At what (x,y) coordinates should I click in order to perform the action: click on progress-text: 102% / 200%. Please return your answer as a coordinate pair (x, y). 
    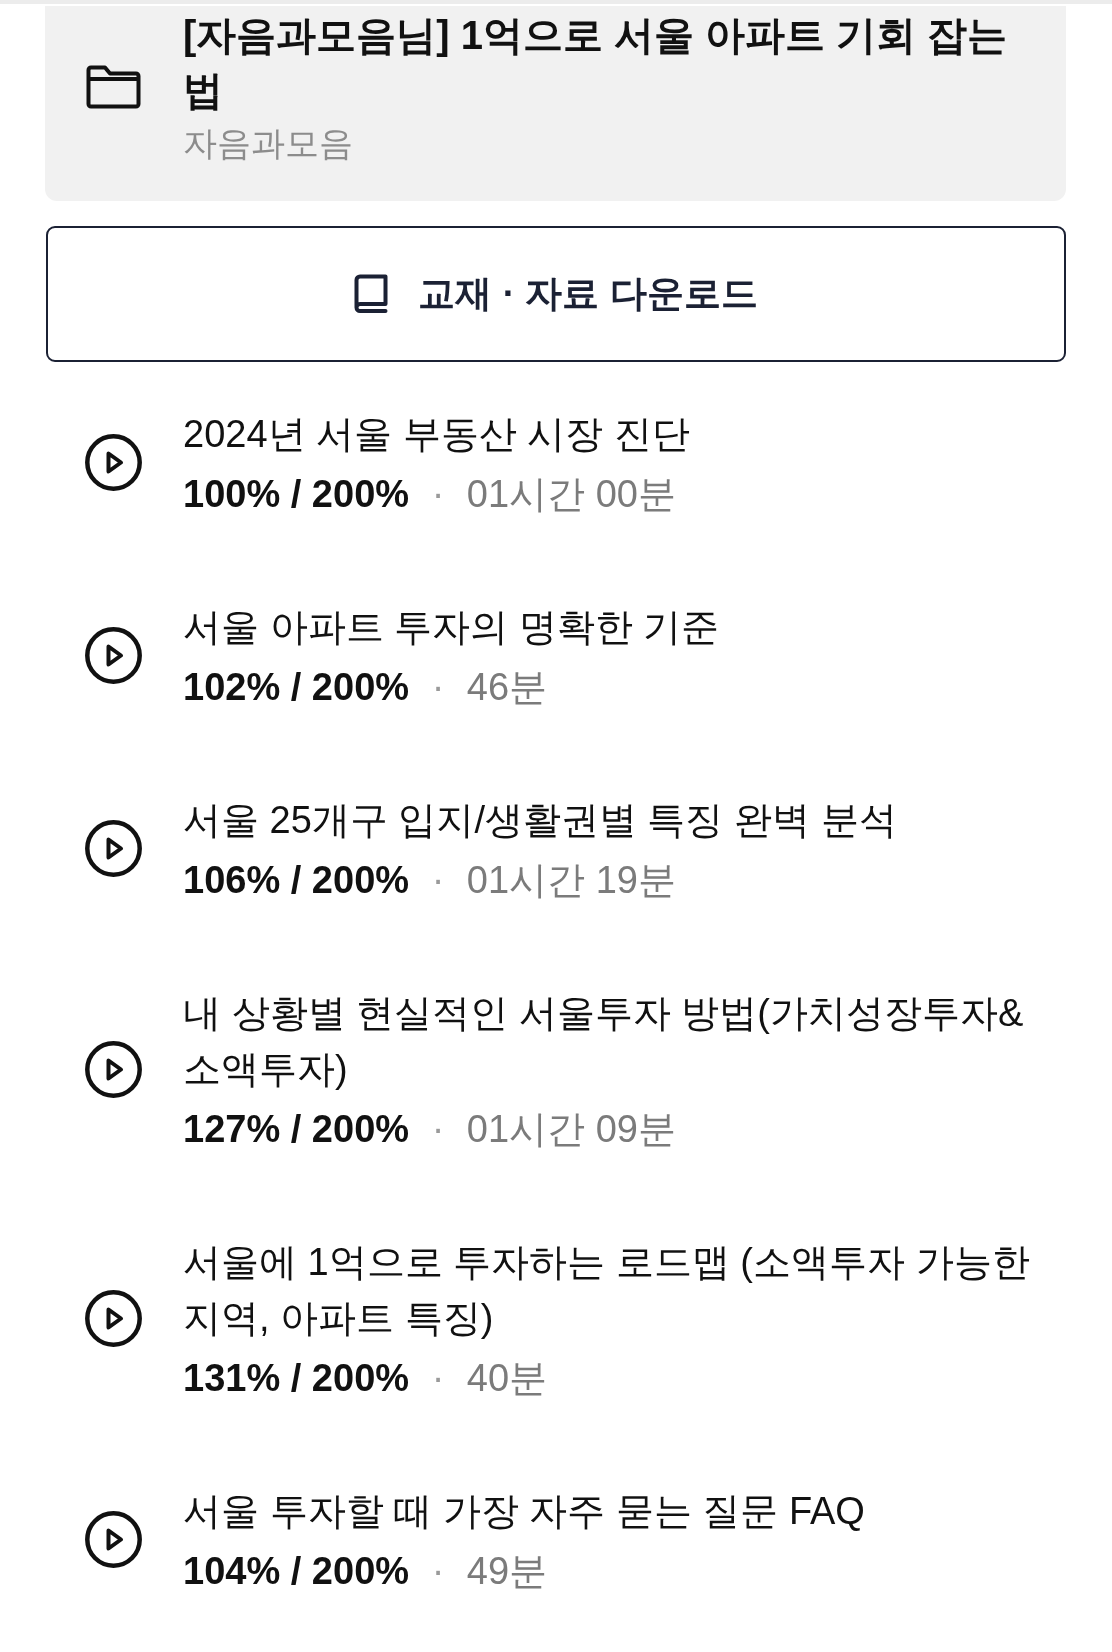
    Looking at the image, I should click on (296, 687).